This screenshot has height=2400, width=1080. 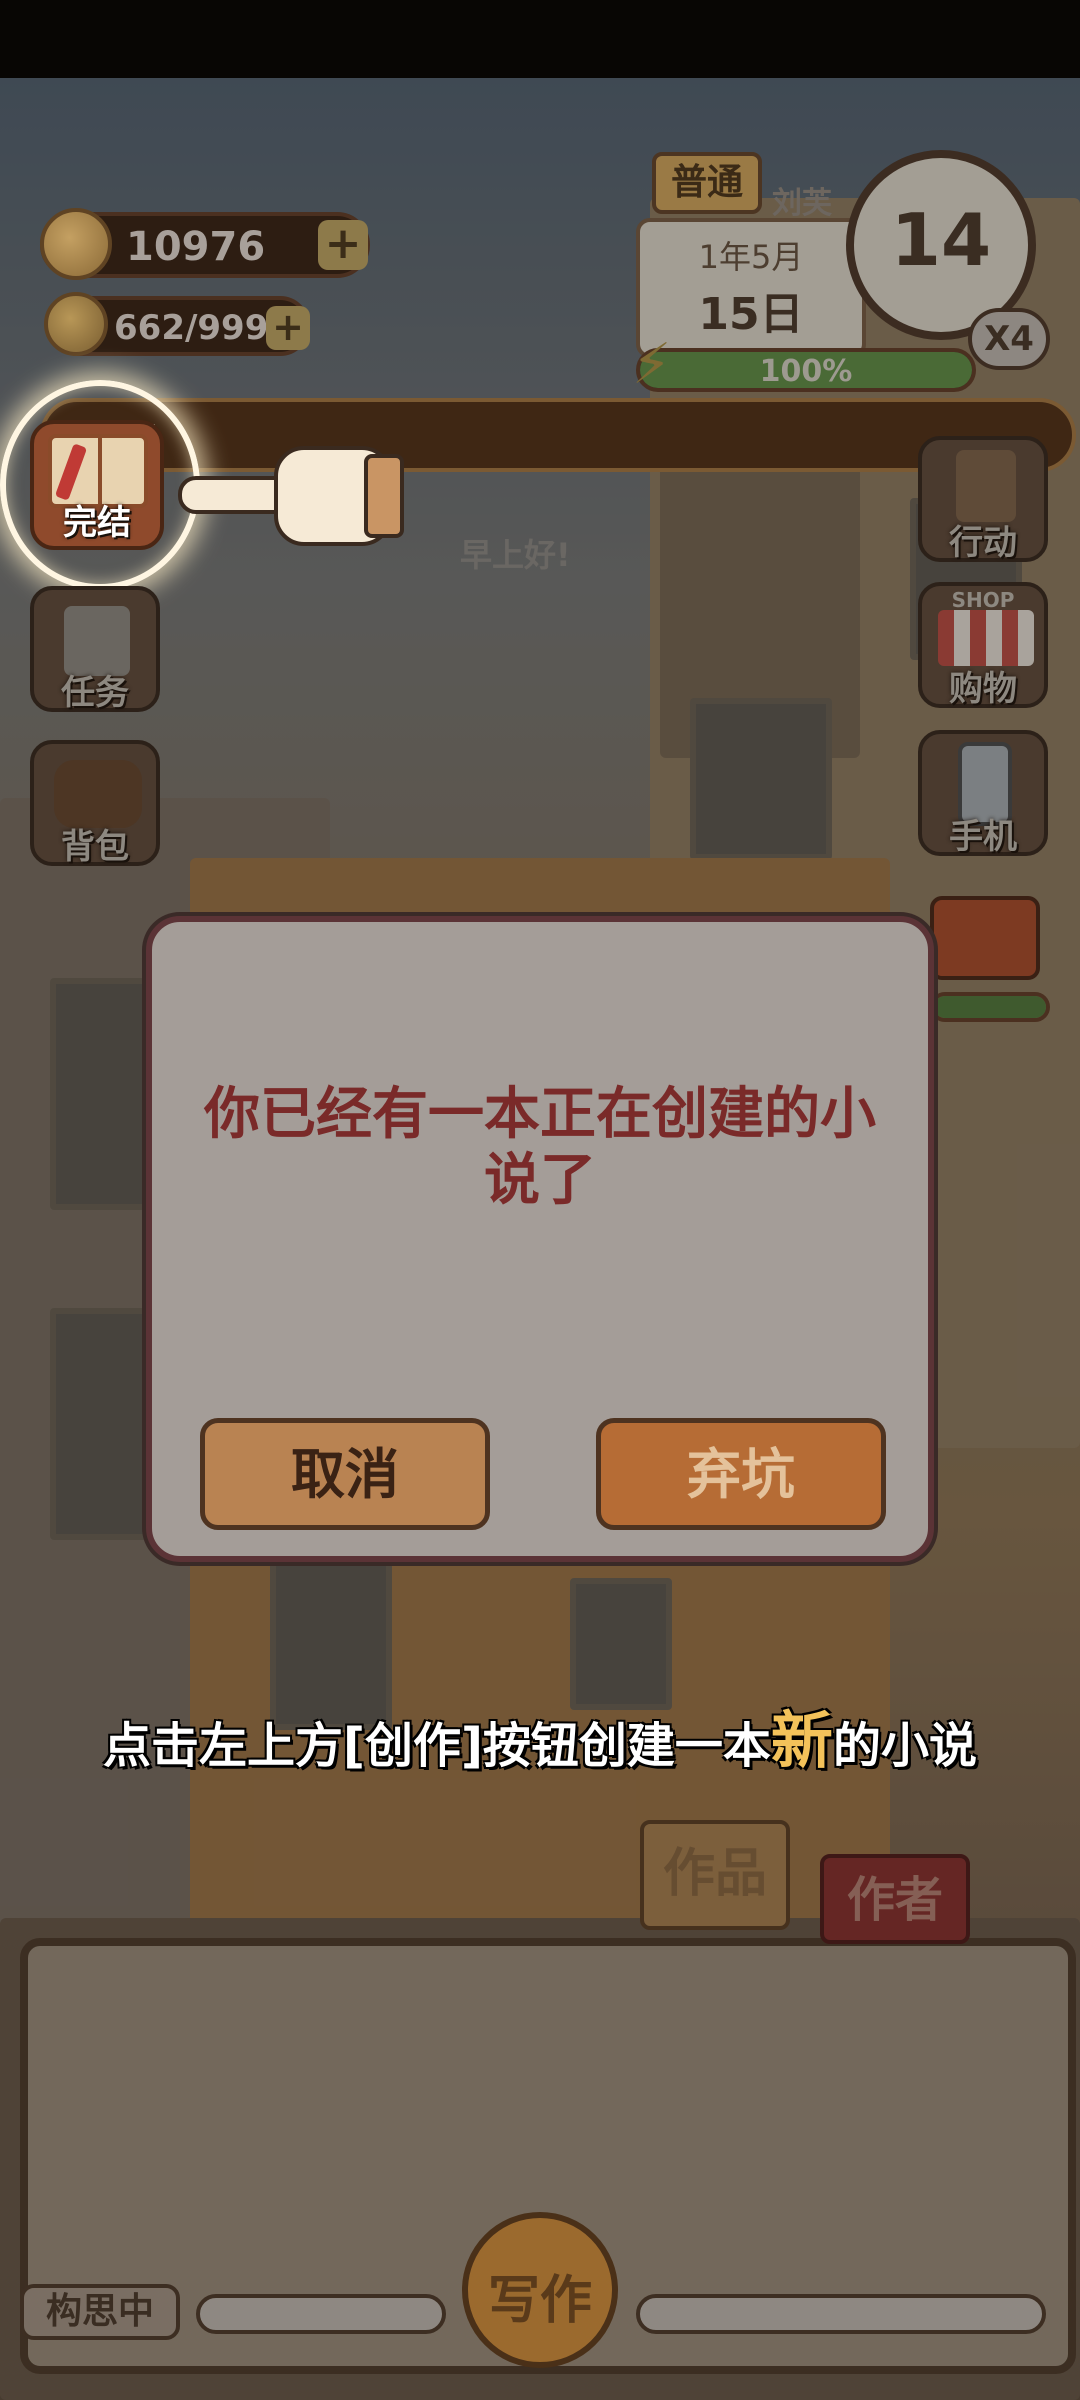 I want to click on write-button: 写作, so click(x=540, y=2290).